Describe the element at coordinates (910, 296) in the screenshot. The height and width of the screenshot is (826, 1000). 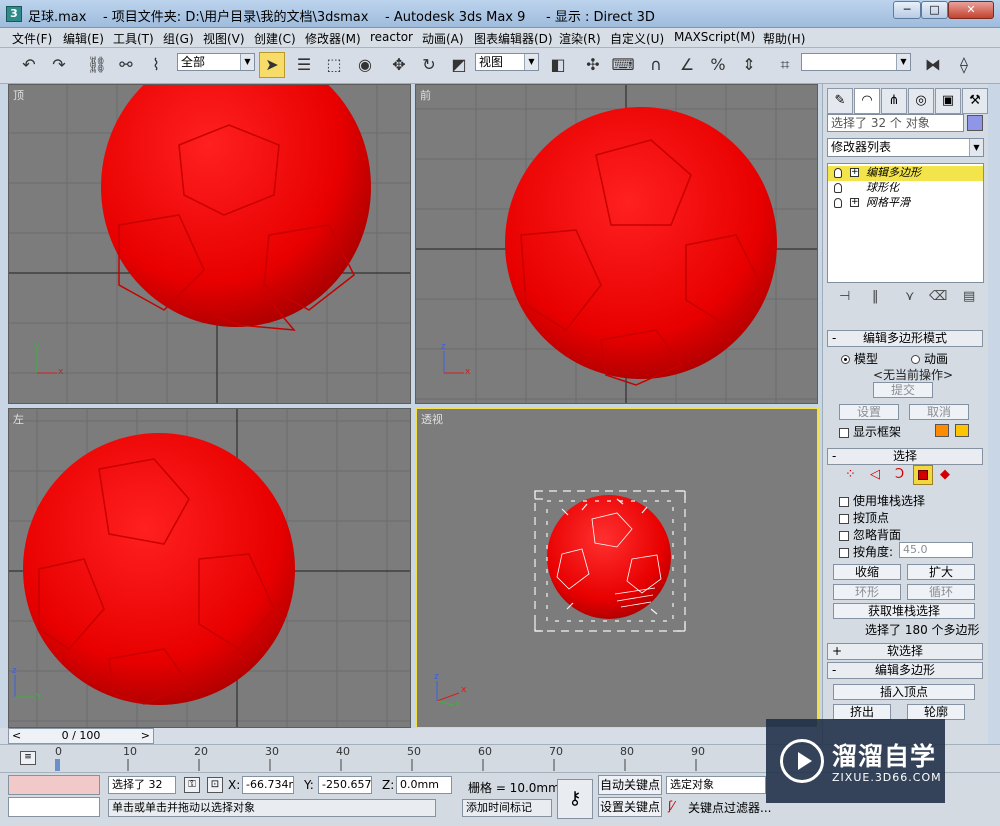
I see `make-unique-icon: ⋎` at that location.